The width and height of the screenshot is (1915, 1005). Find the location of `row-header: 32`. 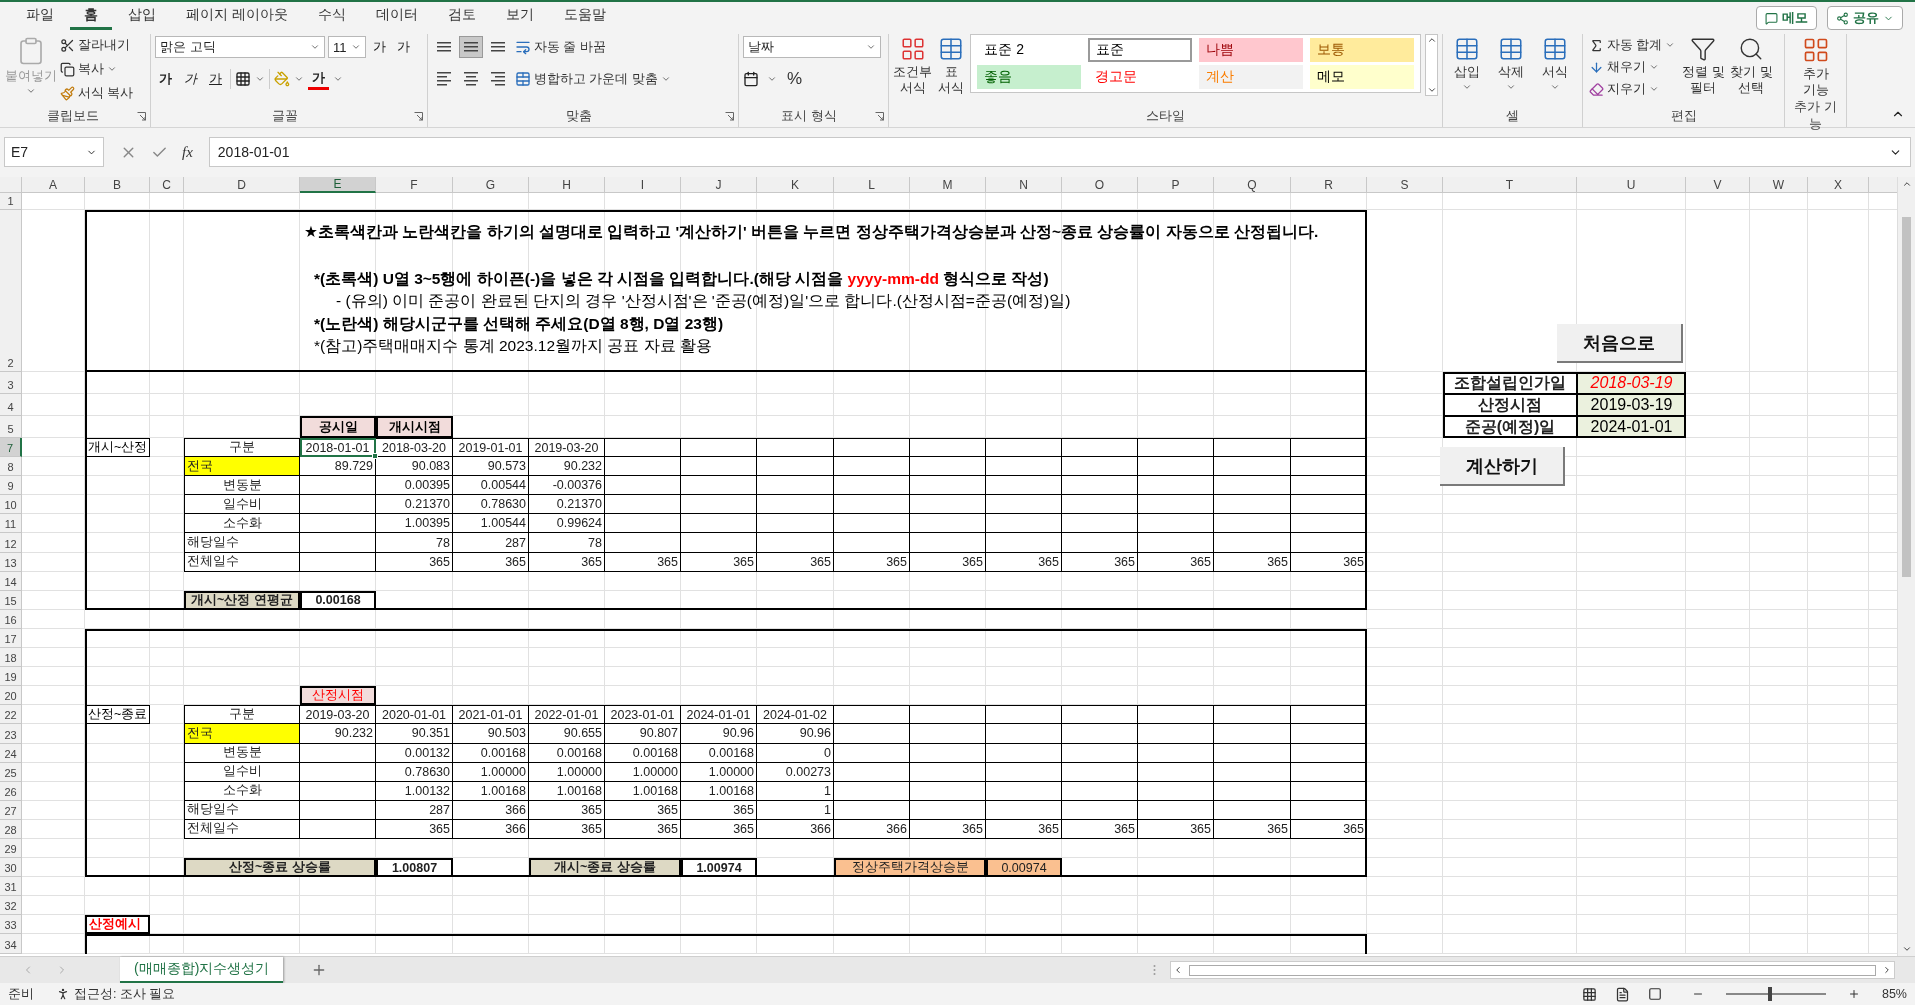

row-header: 32 is located at coordinates (11, 906).